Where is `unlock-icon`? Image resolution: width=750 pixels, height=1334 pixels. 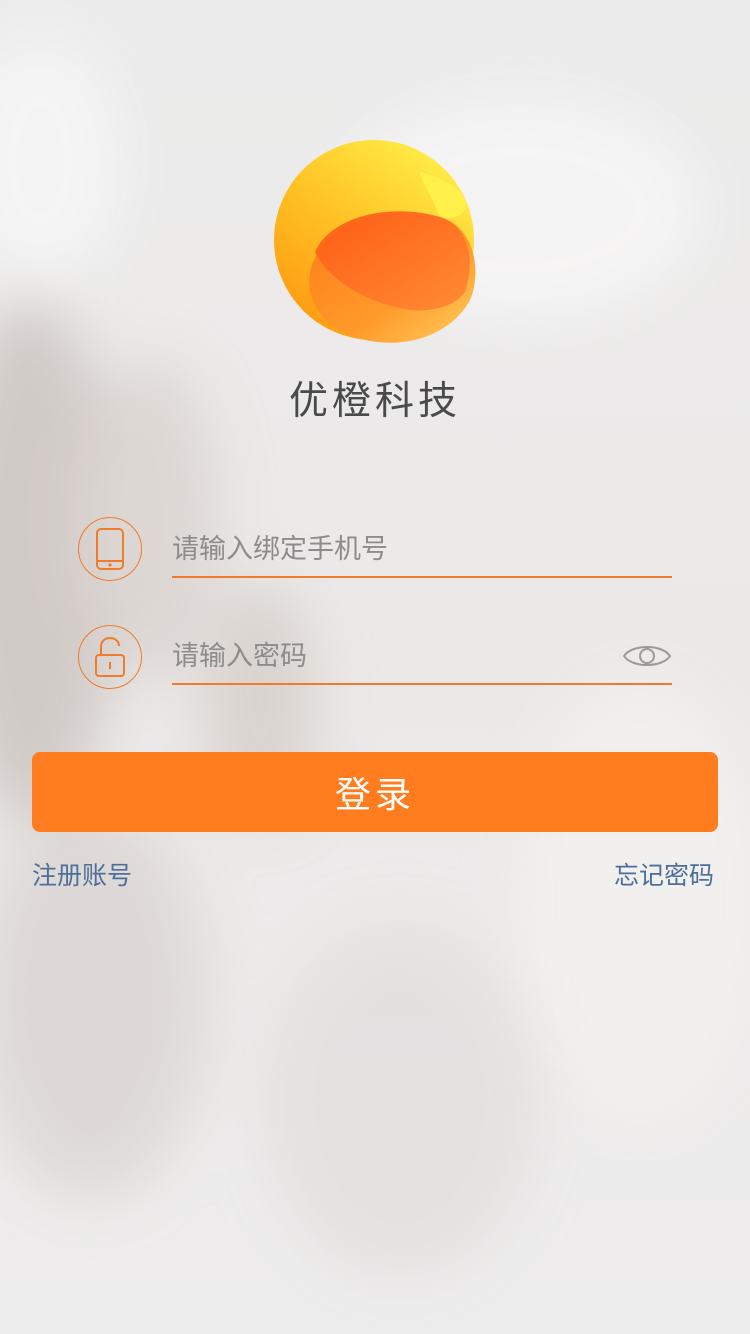
unlock-icon is located at coordinates (110, 657).